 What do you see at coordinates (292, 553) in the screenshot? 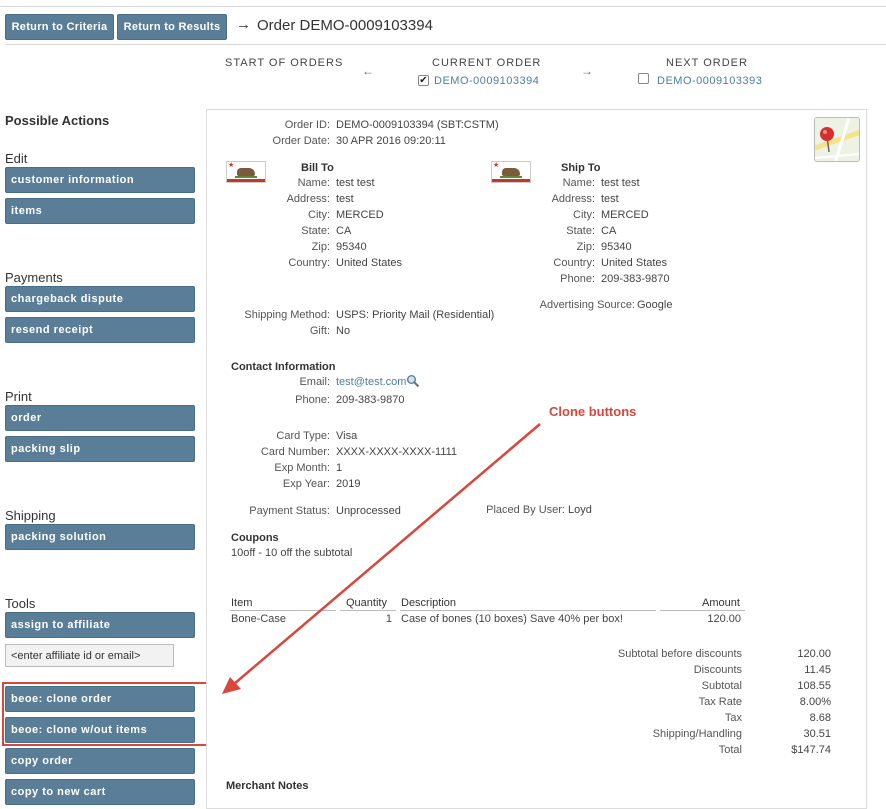
I see `coupon-value: 10off - 10 off the subtotal` at bounding box center [292, 553].